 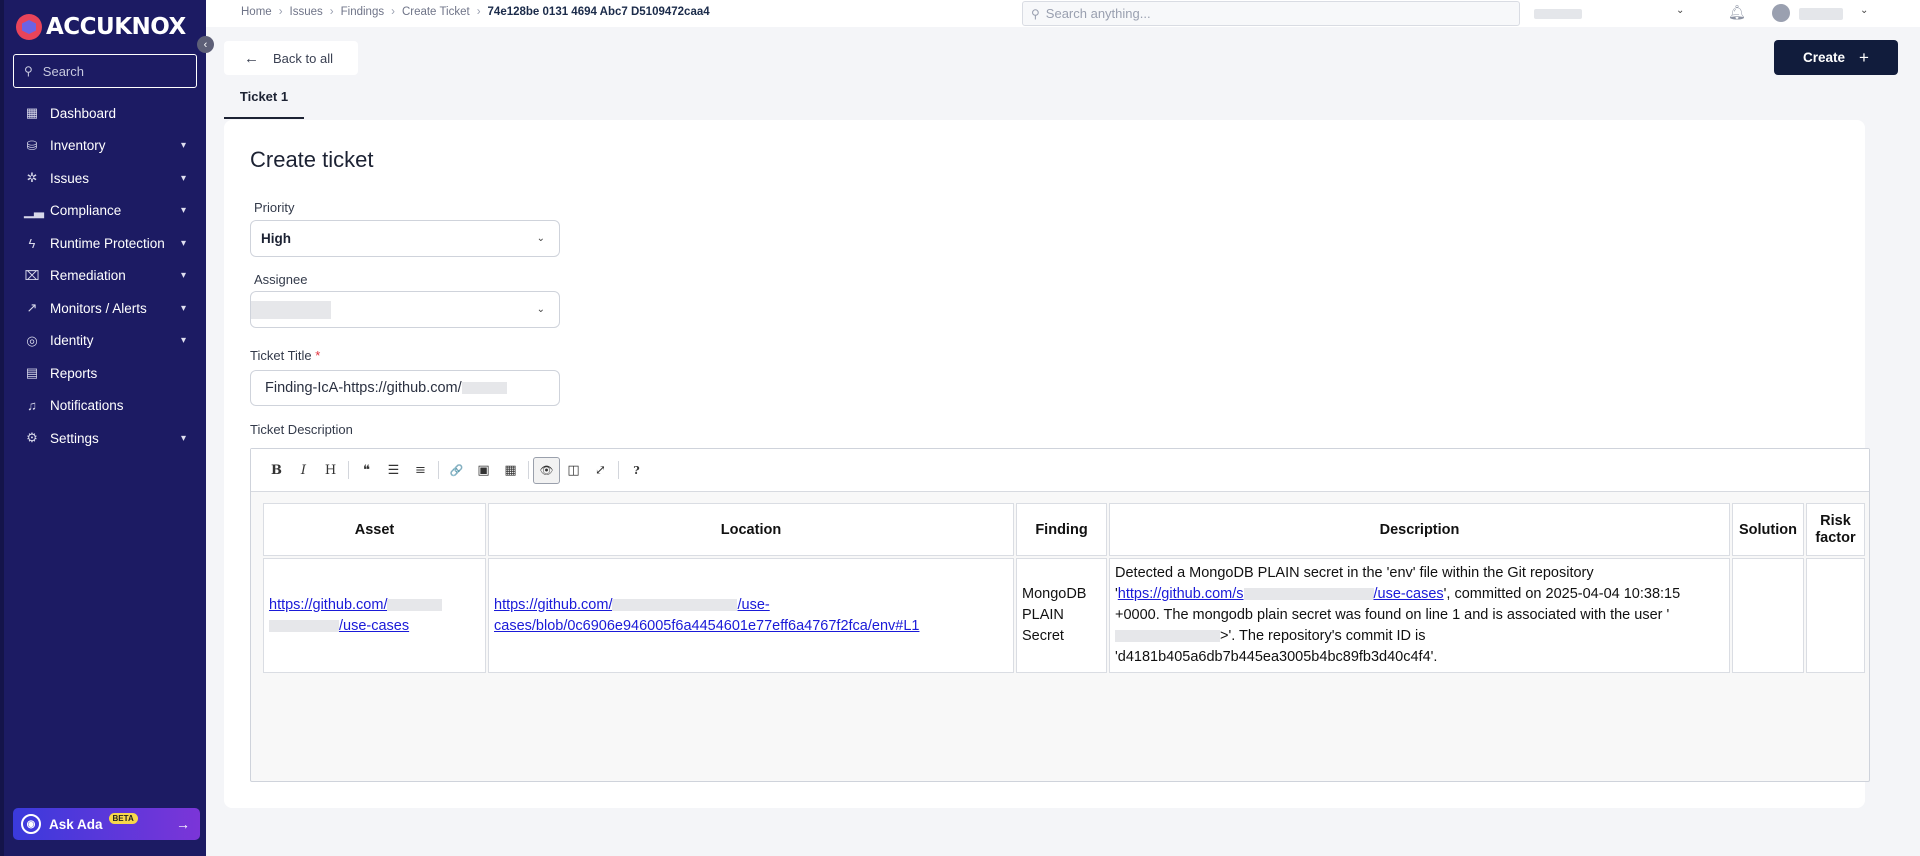 I want to click on report-icon: ▤, so click(x=32, y=373).